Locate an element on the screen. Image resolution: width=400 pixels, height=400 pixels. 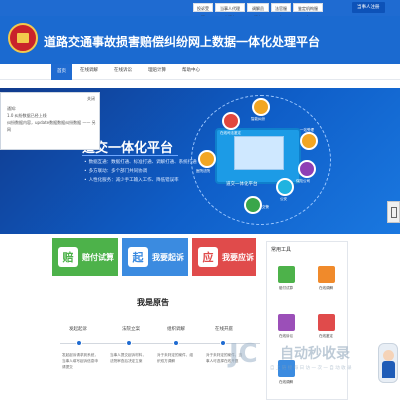
notice-line: 通知: is located at coordinates (12, 108).